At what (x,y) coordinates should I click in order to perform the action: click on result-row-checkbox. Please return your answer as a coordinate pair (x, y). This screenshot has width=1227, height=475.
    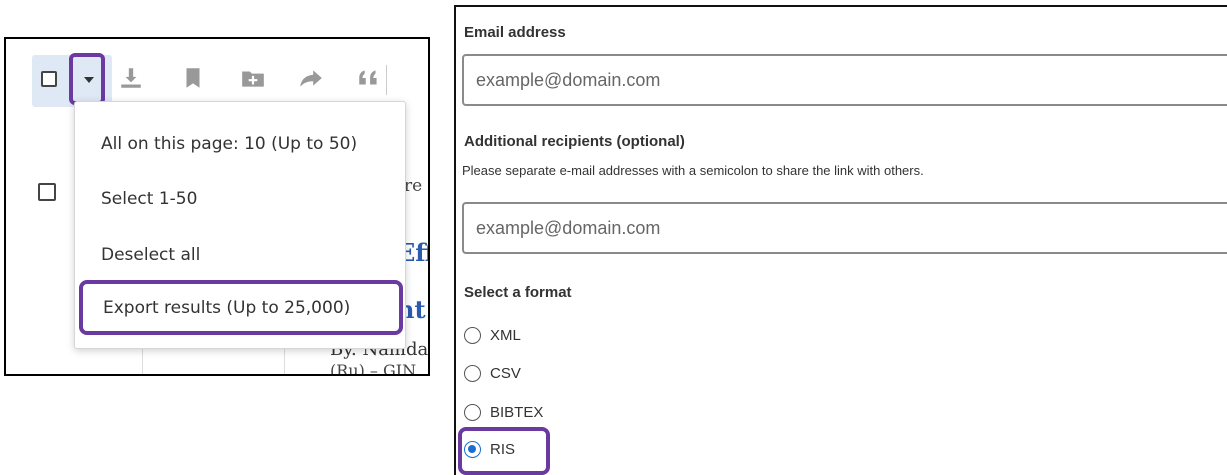
    Looking at the image, I should click on (47, 192).